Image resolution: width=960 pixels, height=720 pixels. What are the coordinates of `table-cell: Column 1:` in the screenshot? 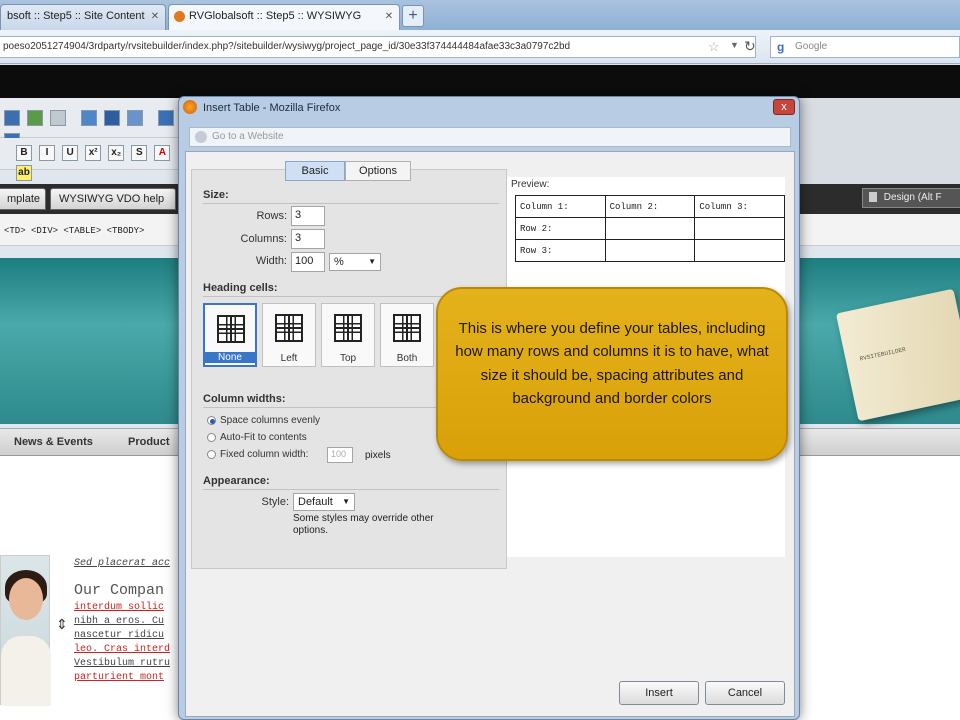 It's located at (560, 206).